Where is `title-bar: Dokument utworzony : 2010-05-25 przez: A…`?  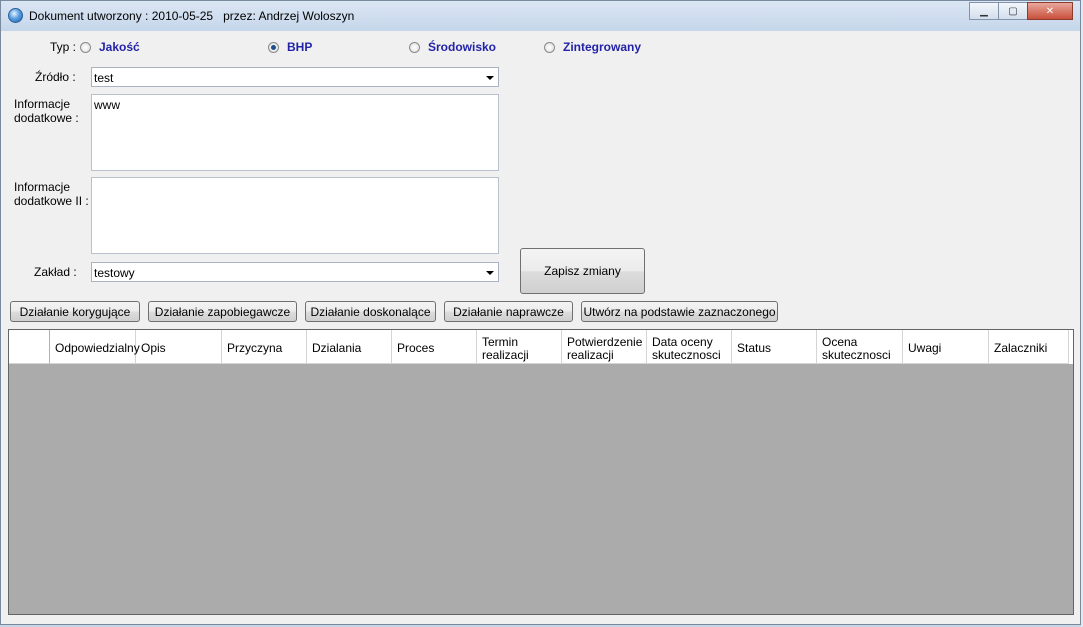 title-bar: Dokument utworzony : 2010-05-25 przez: A… is located at coordinates (540, 16).